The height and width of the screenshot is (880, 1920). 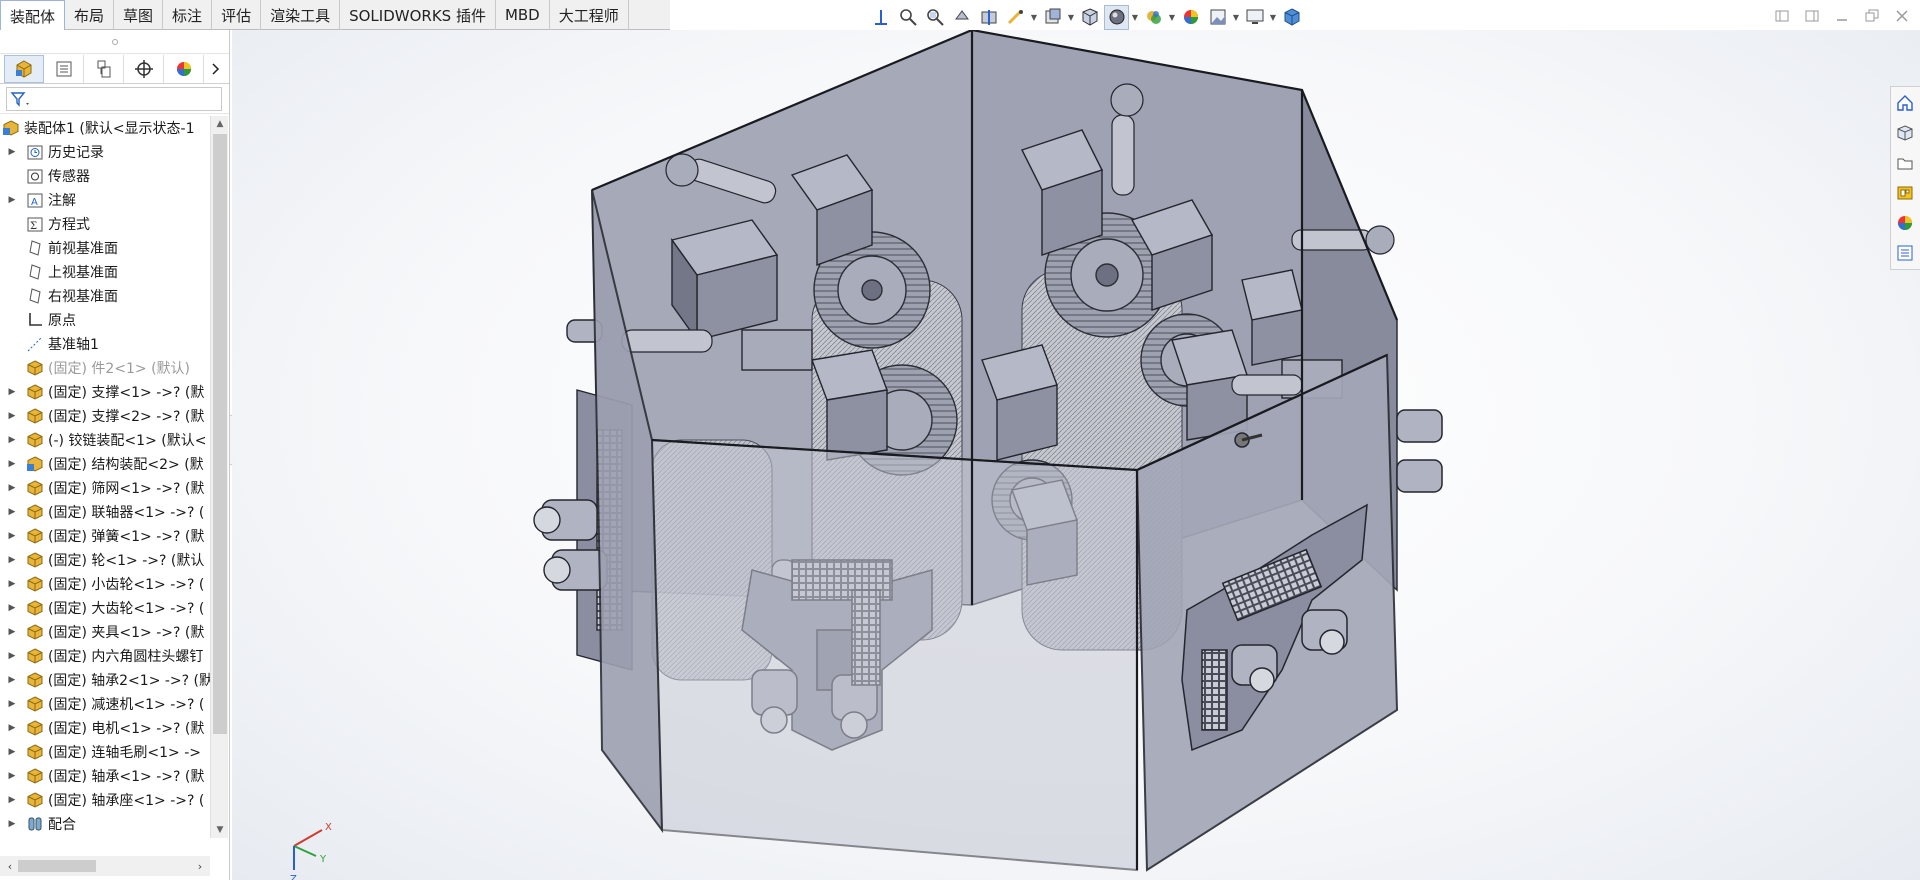 I want to click on display-style-icon, so click(x=1116, y=17).